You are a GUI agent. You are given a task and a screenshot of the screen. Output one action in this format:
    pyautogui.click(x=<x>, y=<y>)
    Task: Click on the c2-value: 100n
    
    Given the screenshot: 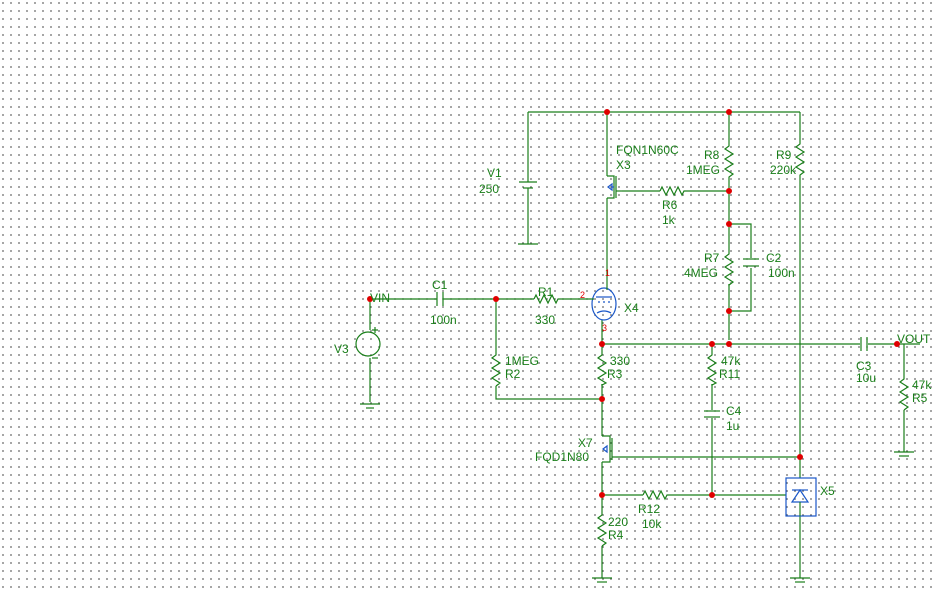 What is the action you would take?
    pyautogui.click(x=781, y=273)
    